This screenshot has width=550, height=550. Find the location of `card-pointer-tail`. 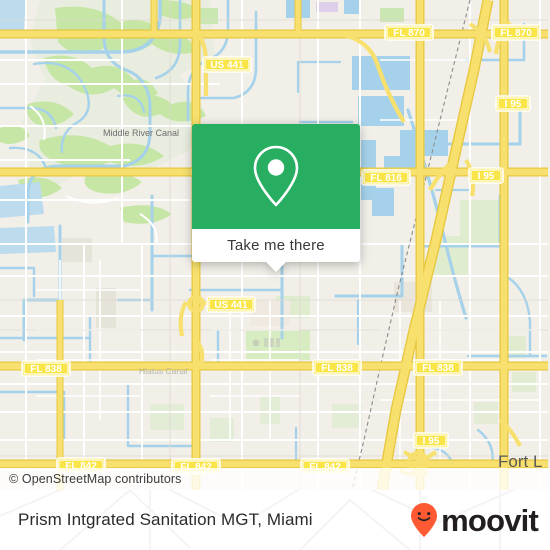

card-pointer-tail is located at coordinates (276, 266).